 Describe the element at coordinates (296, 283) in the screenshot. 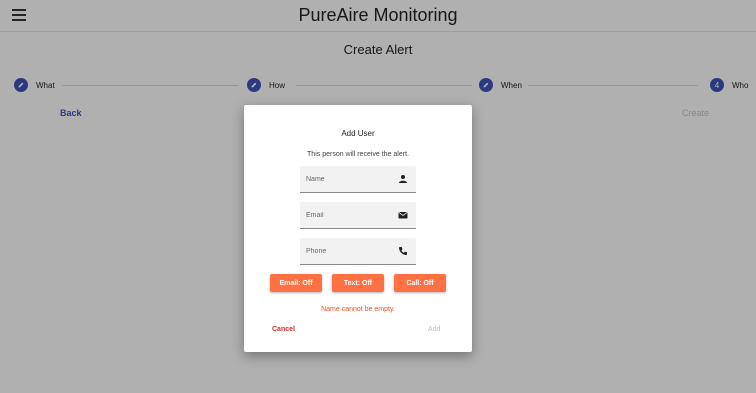

I see `email-toggle-button: Email: Off` at that location.